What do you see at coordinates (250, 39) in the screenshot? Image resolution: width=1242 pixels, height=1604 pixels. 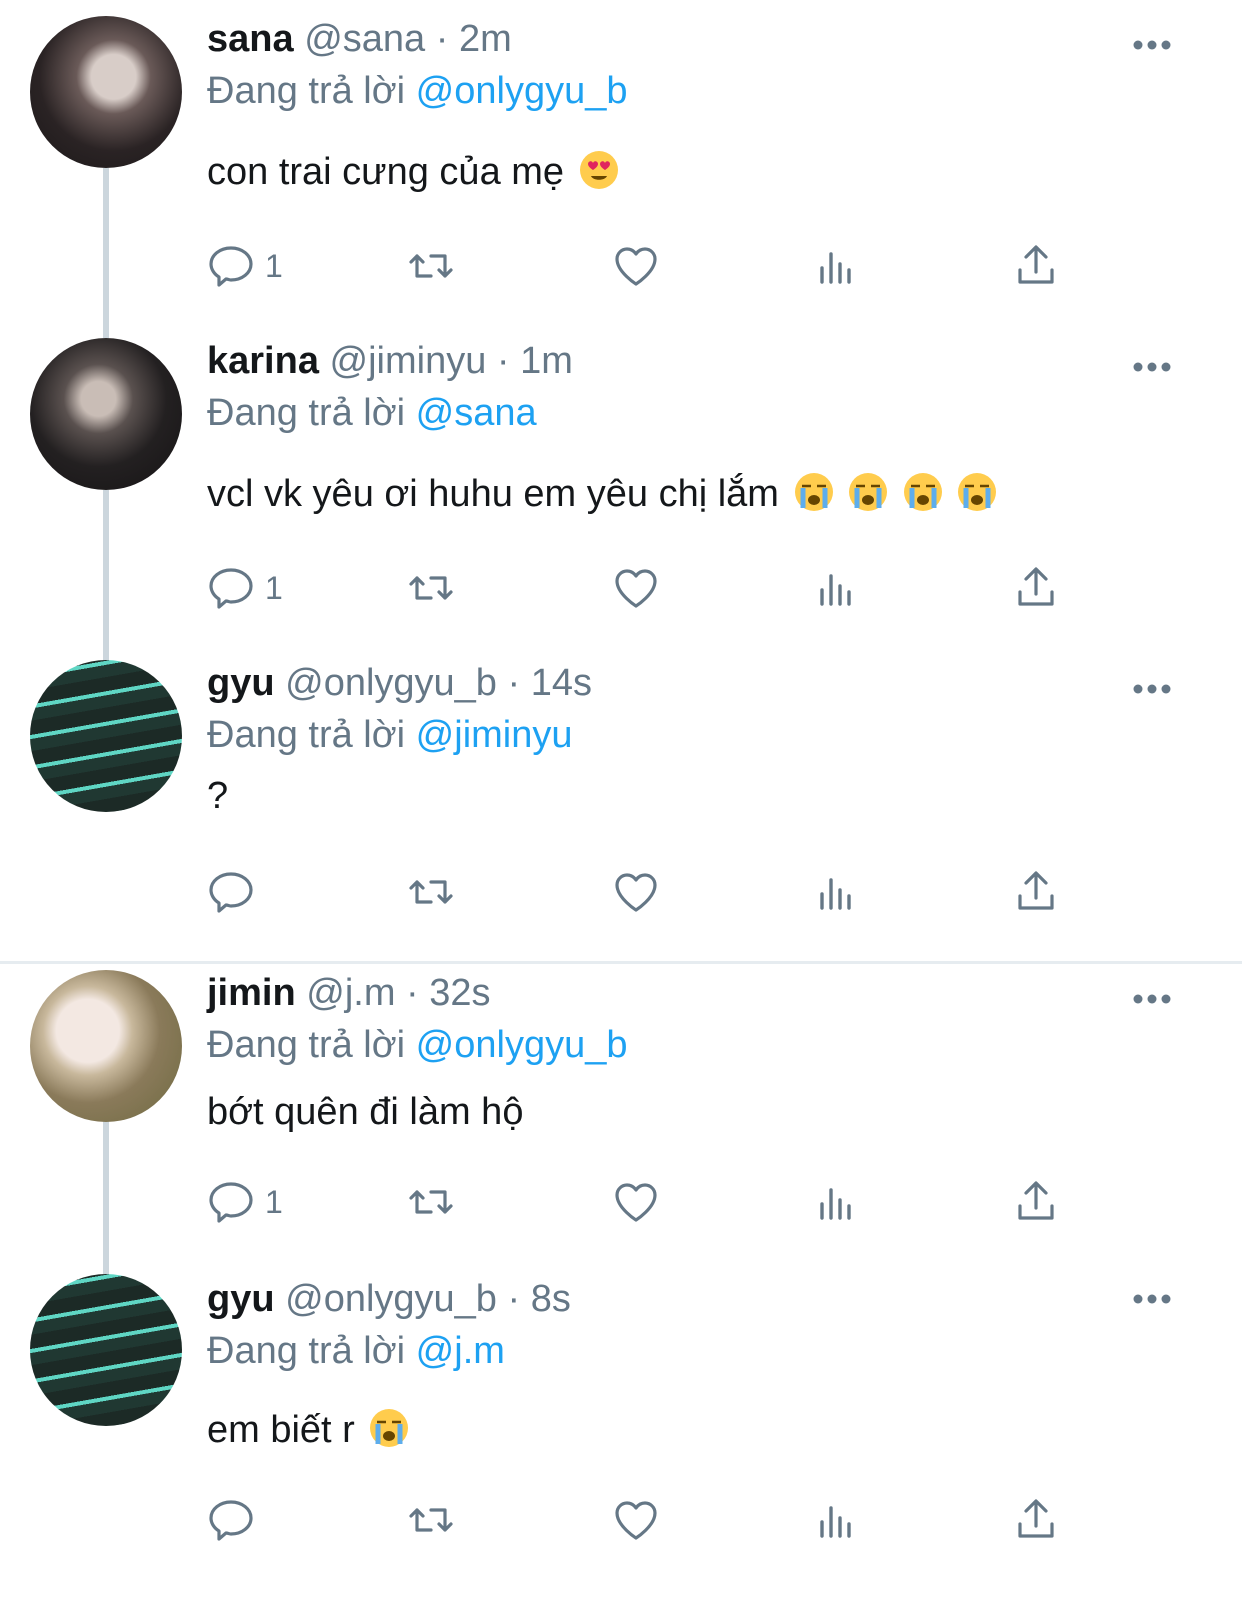 I see `display-name: sana` at bounding box center [250, 39].